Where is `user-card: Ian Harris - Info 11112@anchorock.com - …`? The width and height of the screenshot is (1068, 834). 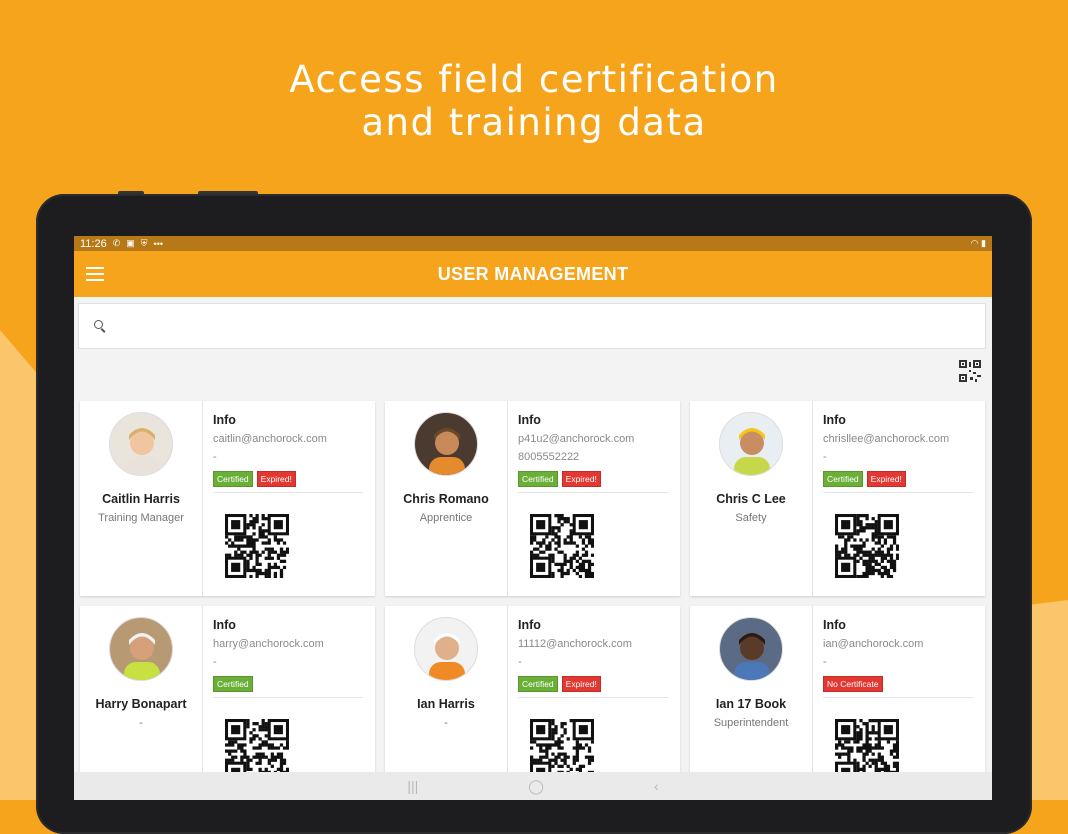
user-card: Ian Harris - Info 11112@anchorock.com - … is located at coordinates (532, 703).